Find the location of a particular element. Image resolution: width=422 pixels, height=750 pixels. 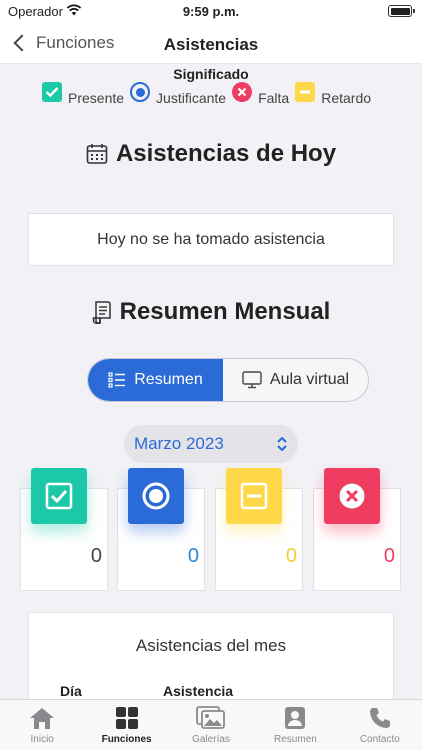

today-message: Hoy no se ha tomado asistencia is located at coordinates (211, 239).